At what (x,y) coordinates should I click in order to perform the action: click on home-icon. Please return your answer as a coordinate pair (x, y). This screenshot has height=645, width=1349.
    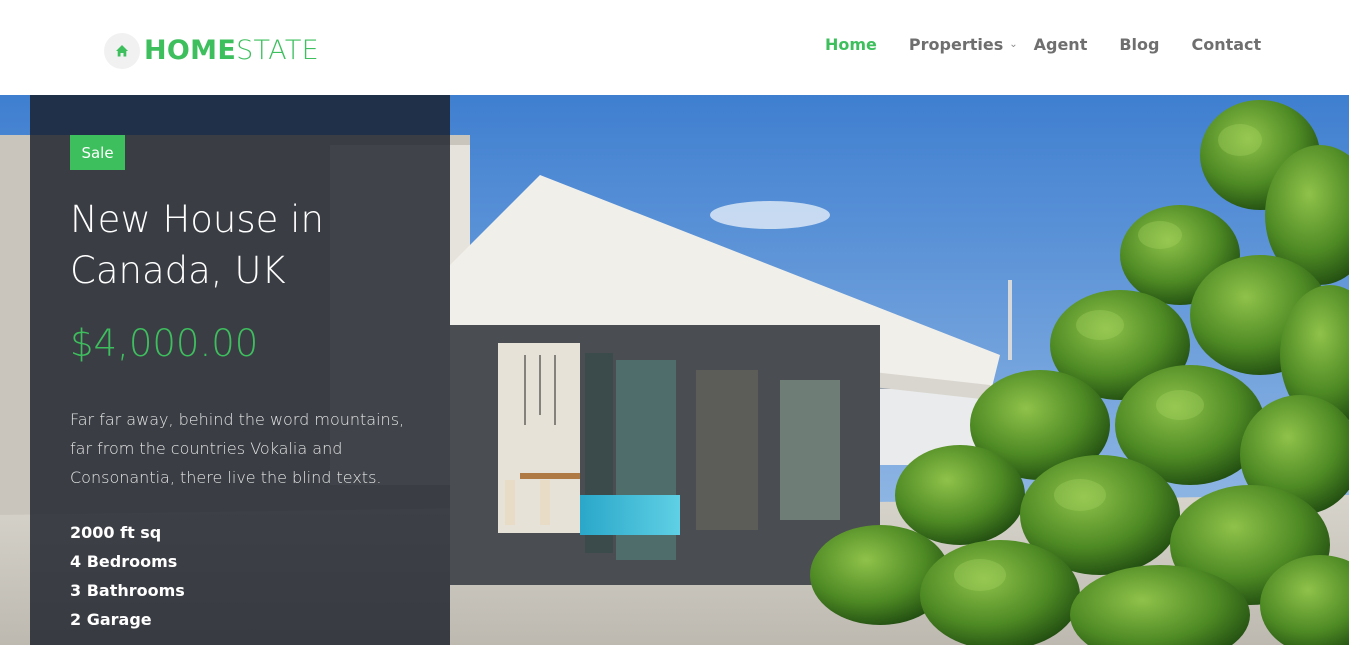
    Looking at the image, I should click on (122, 51).